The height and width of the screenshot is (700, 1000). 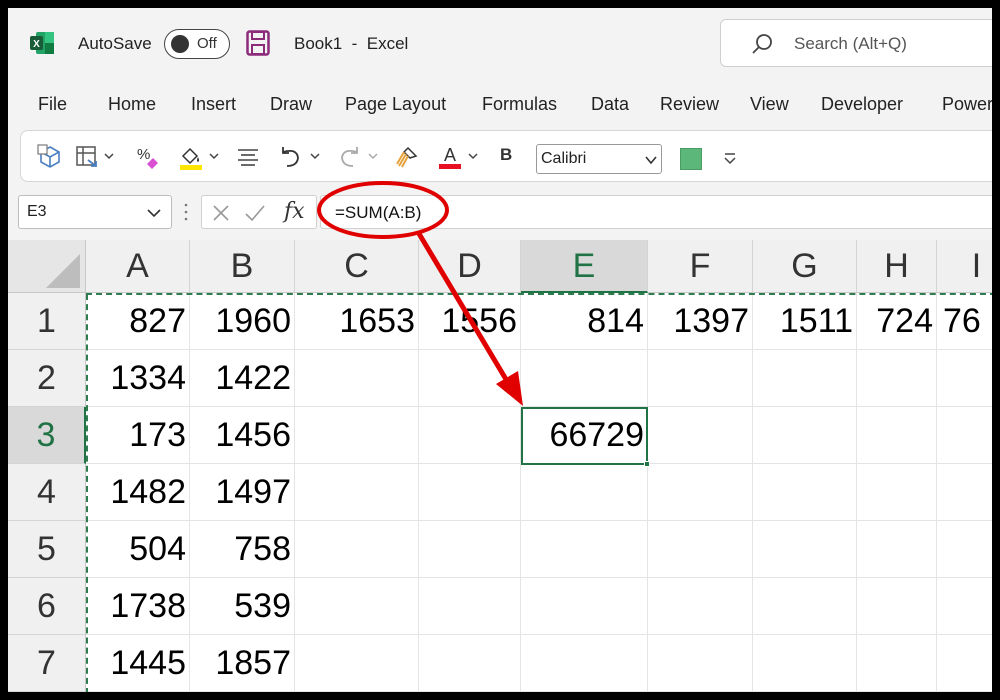 I want to click on tab-view: View, so click(x=769, y=104).